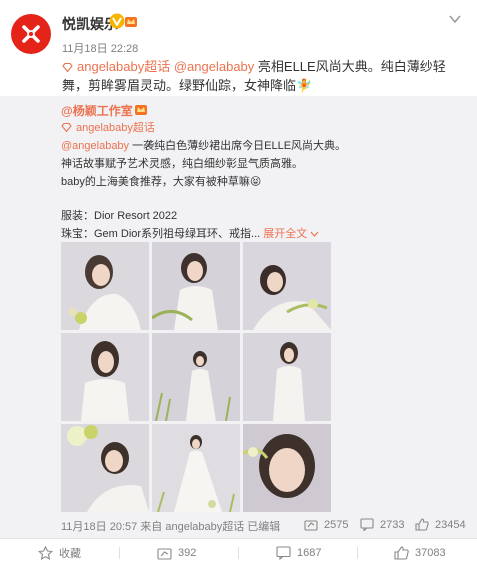  I want to click on comment-count: 2733, so click(392, 524).